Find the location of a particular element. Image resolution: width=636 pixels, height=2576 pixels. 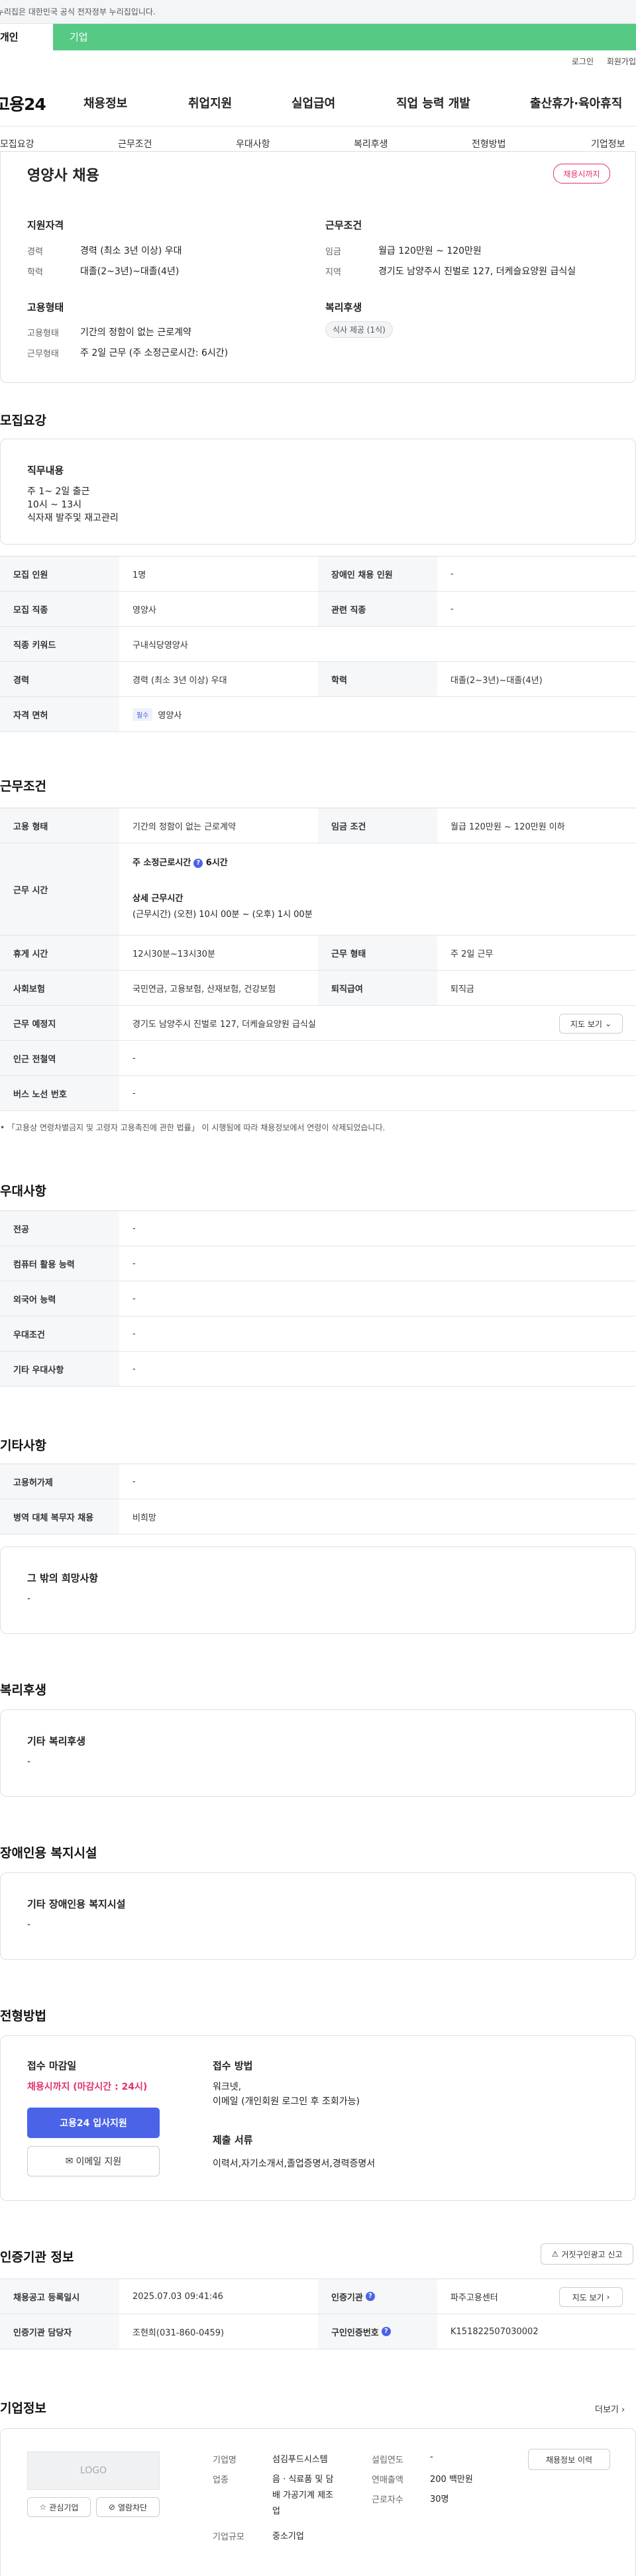

mail-icon: ✉ is located at coordinates (69, 2161).